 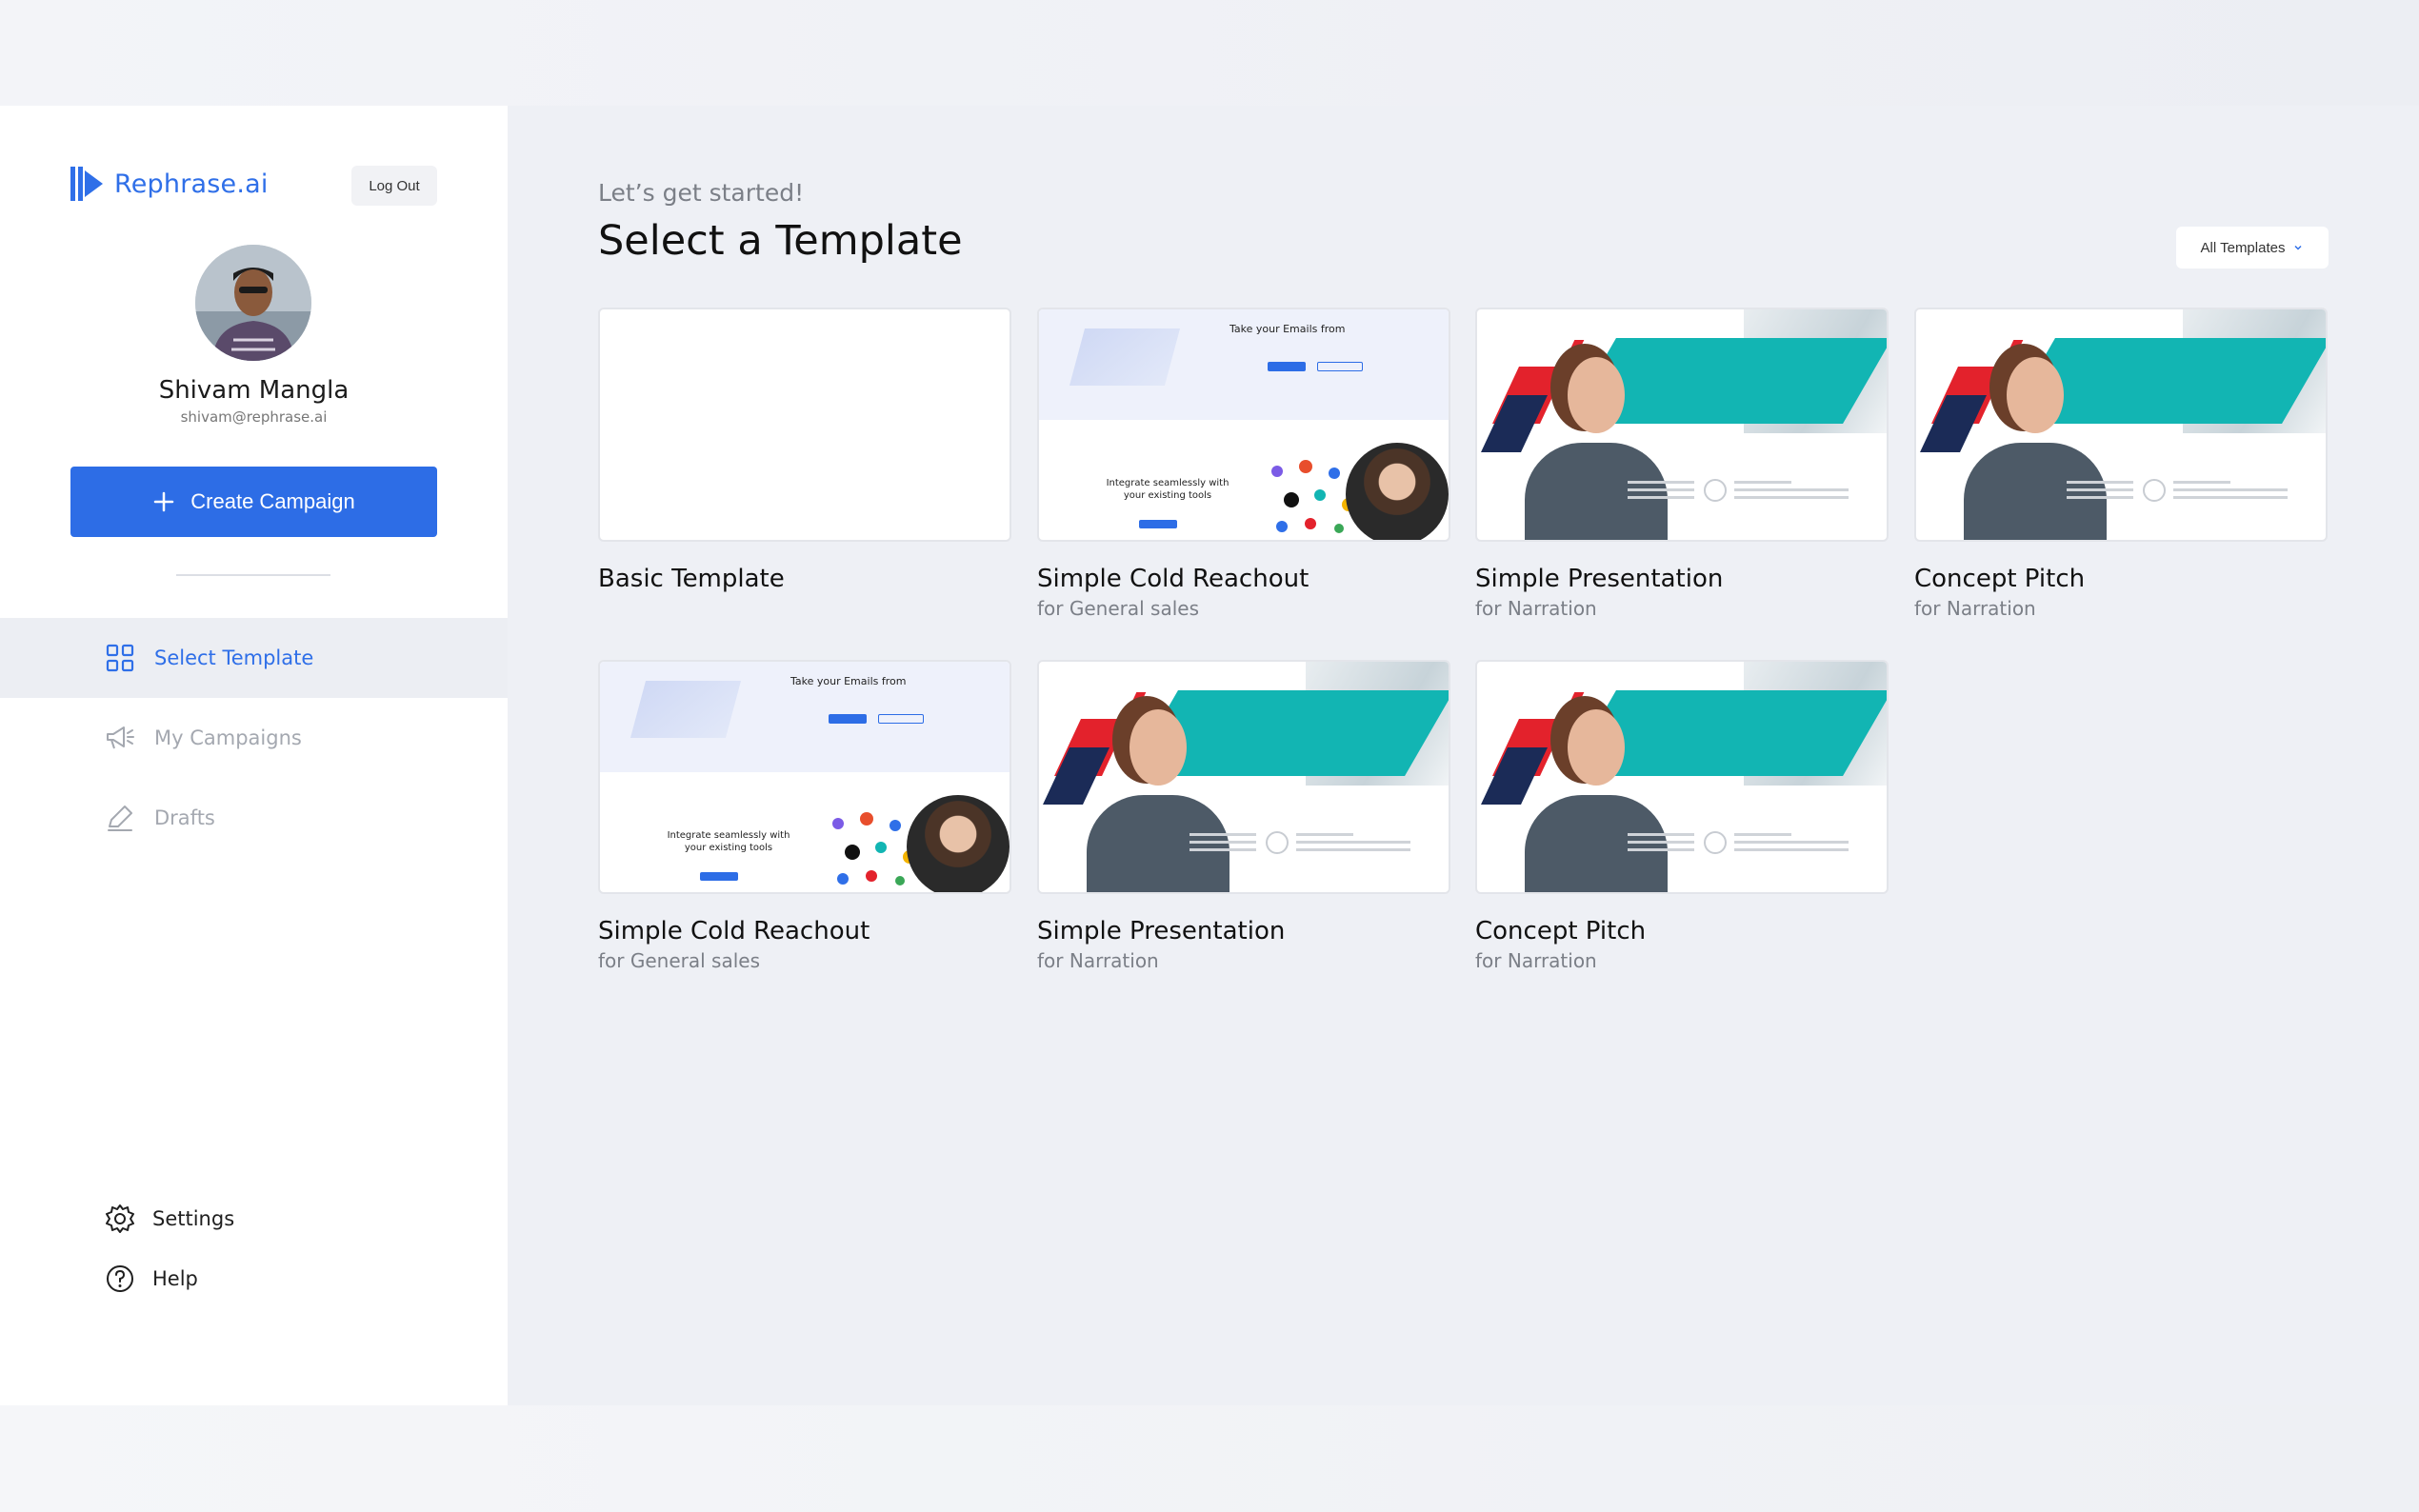 What do you see at coordinates (193, 1218) in the screenshot?
I see `settings-label: Settings` at bounding box center [193, 1218].